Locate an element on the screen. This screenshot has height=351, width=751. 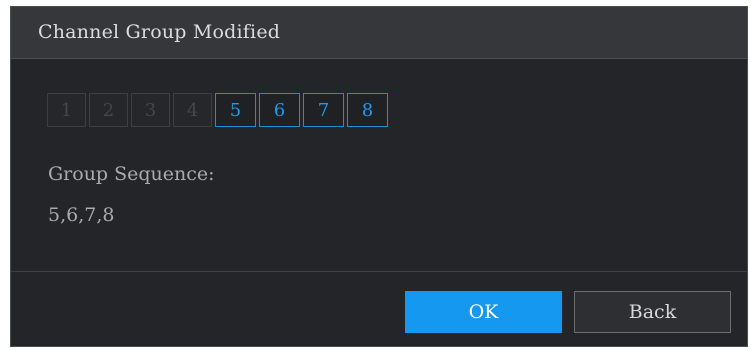
group-sequence-label: Group Sequence: is located at coordinates (131, 174).